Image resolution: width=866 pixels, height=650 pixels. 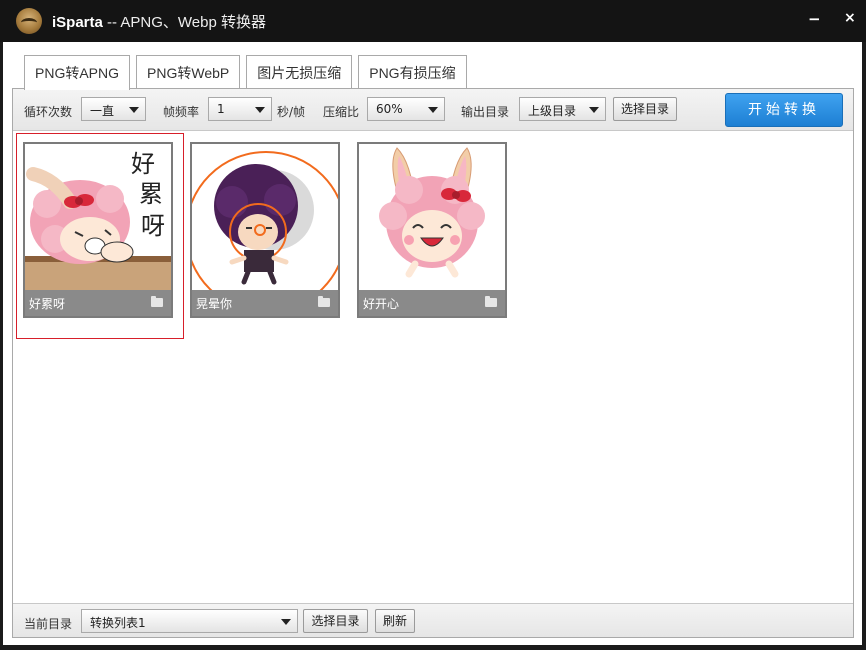 I want to click on compression-ratio-value: 60%, so click(x=389, y=109).